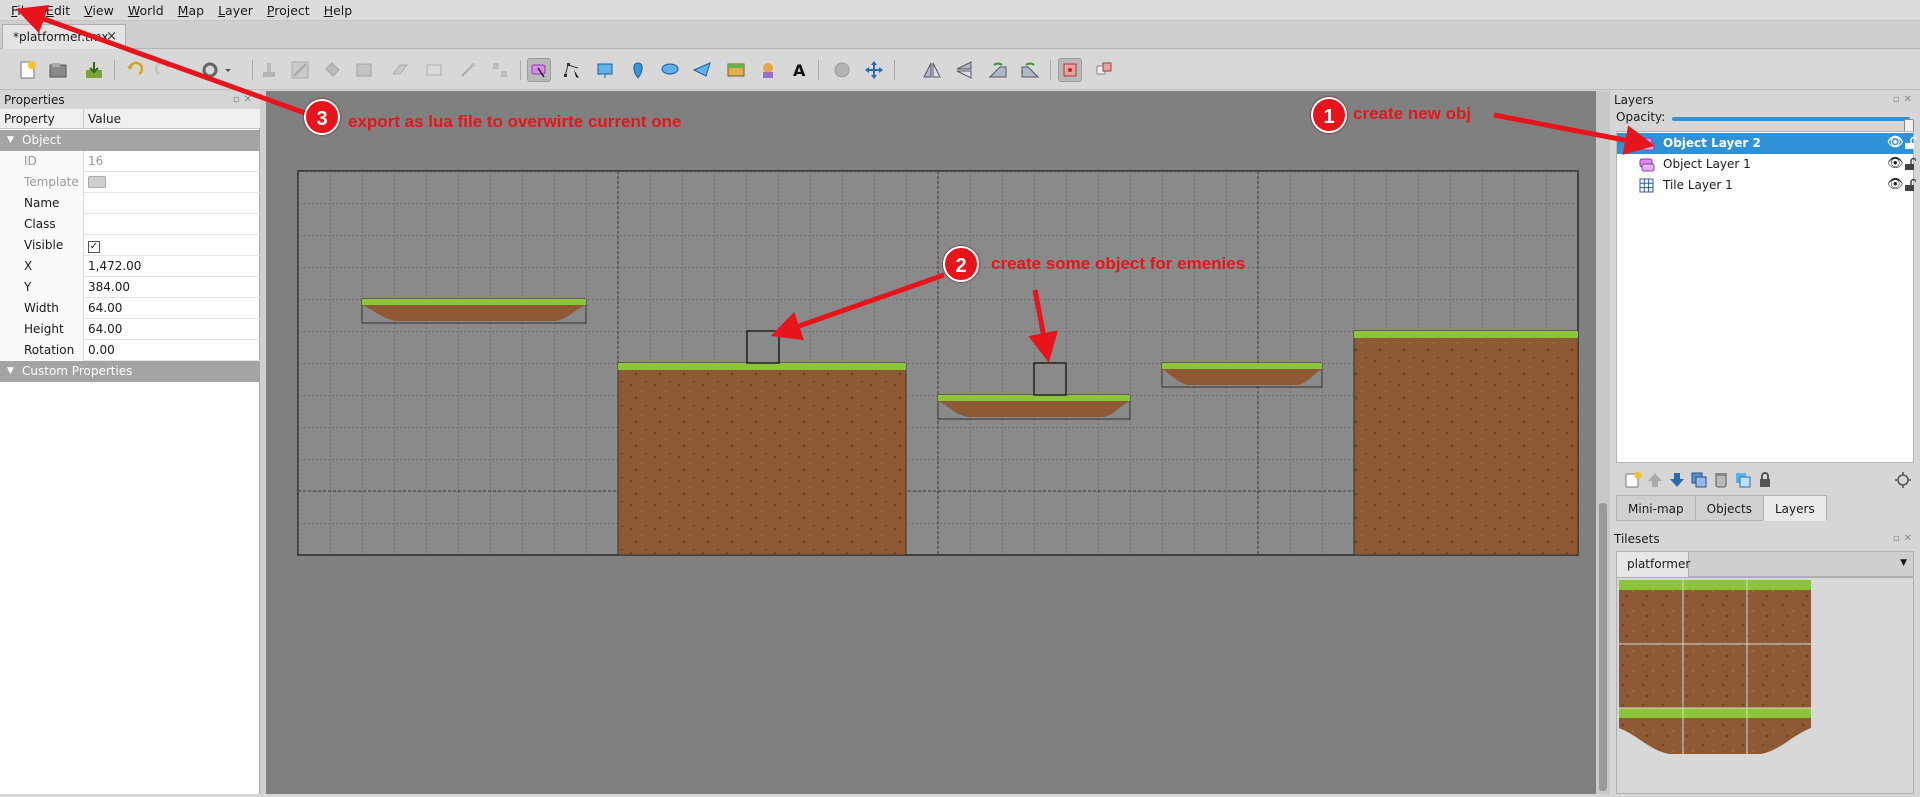 The width and height of the screenshot is (1920, 797). Describe the element at coordinates (1466, 443) in the screenshot. I see `ground-block` at that location.